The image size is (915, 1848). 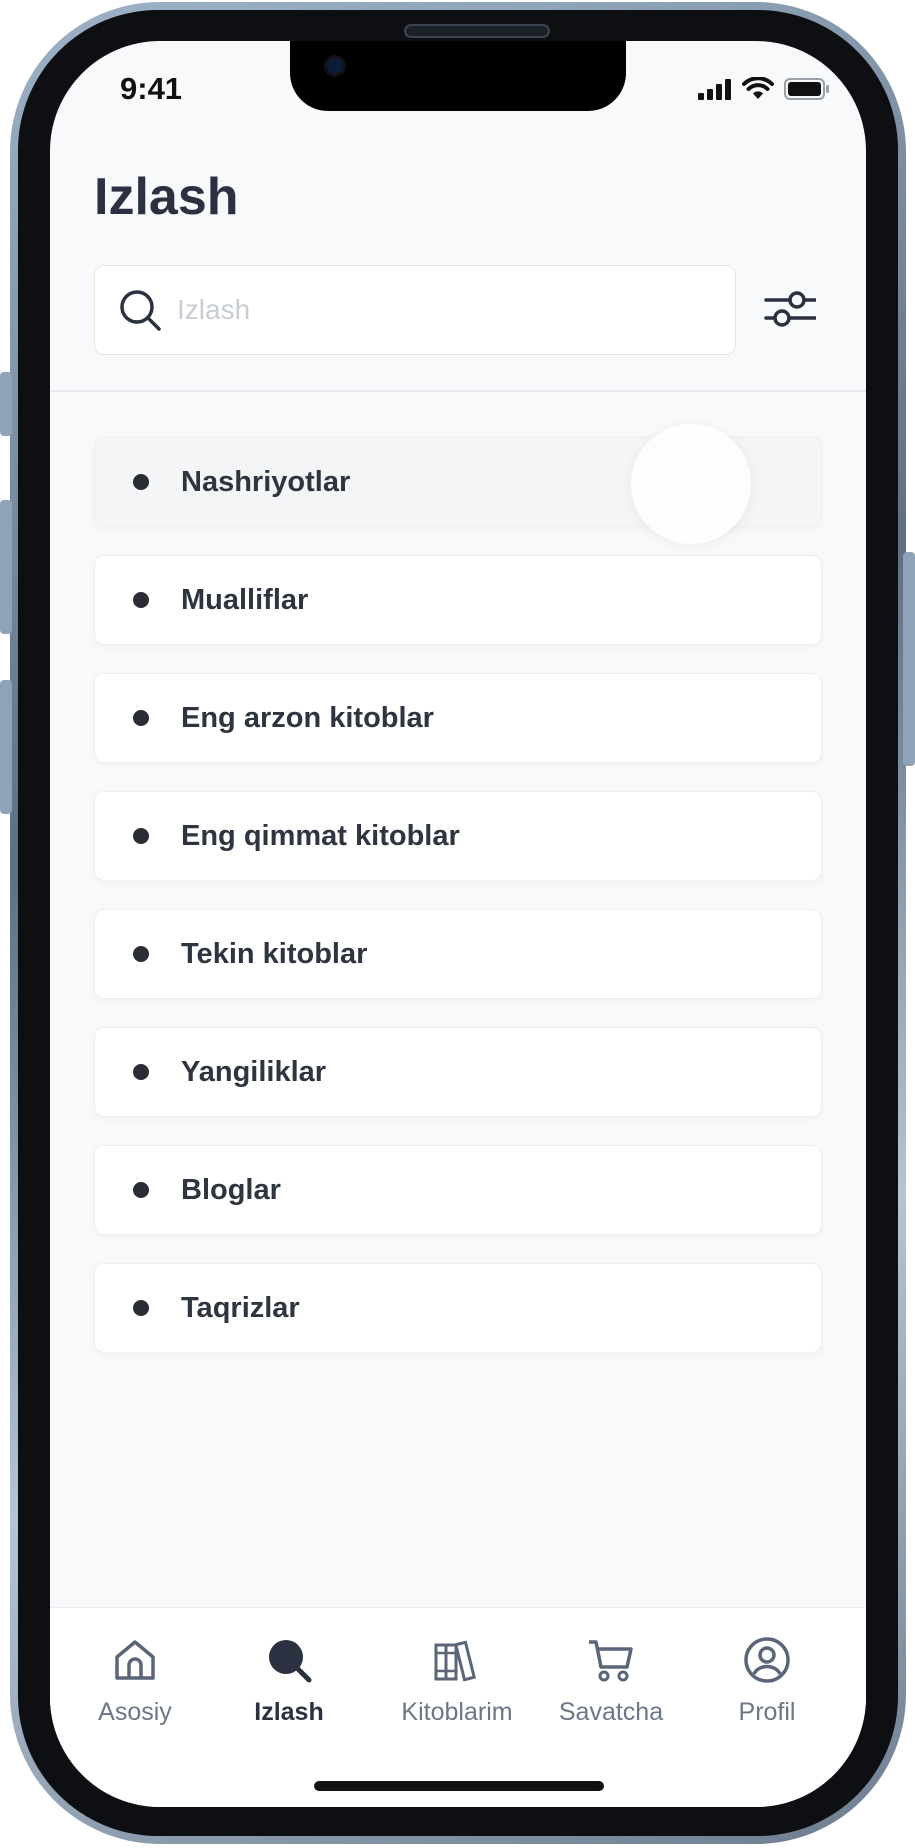 I want to click on books-icon, so click(x=457, y=1660).